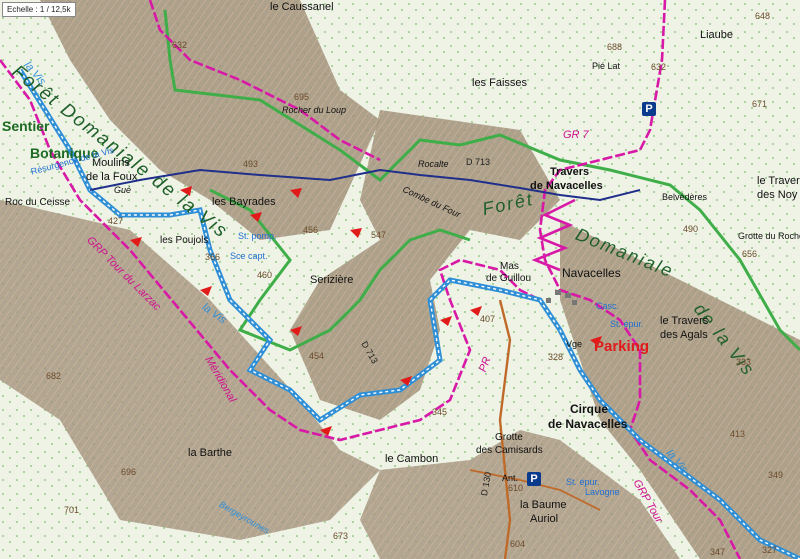  What do you see at coordinates (210, 453) in the screenshot?
I see `place-barthe: la Barthe` at bounding box center [210, 453].